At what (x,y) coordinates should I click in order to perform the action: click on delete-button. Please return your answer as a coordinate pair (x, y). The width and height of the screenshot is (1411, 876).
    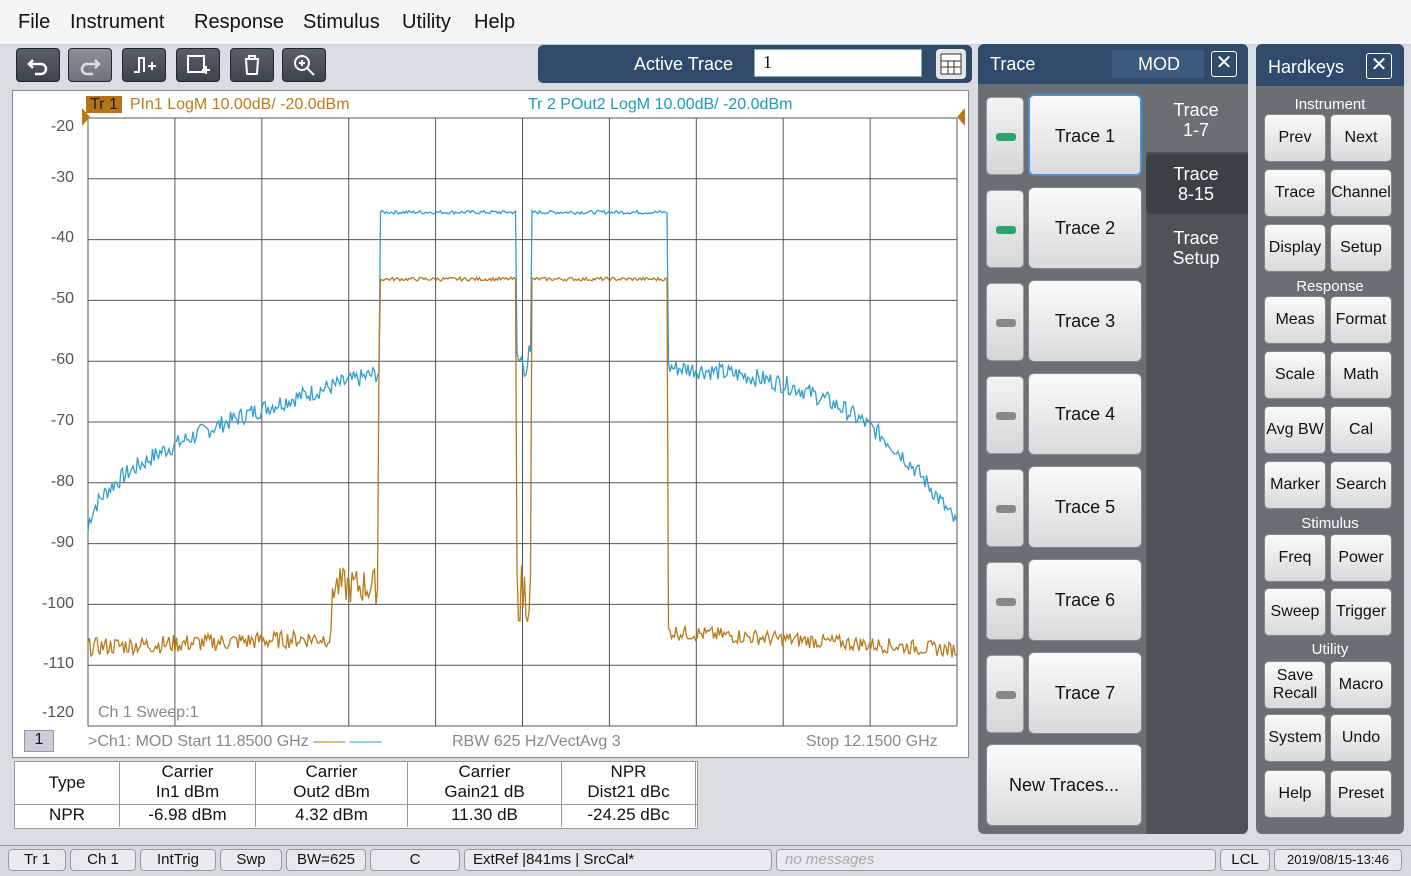
    Looking at the image, I should click on (252, 65).